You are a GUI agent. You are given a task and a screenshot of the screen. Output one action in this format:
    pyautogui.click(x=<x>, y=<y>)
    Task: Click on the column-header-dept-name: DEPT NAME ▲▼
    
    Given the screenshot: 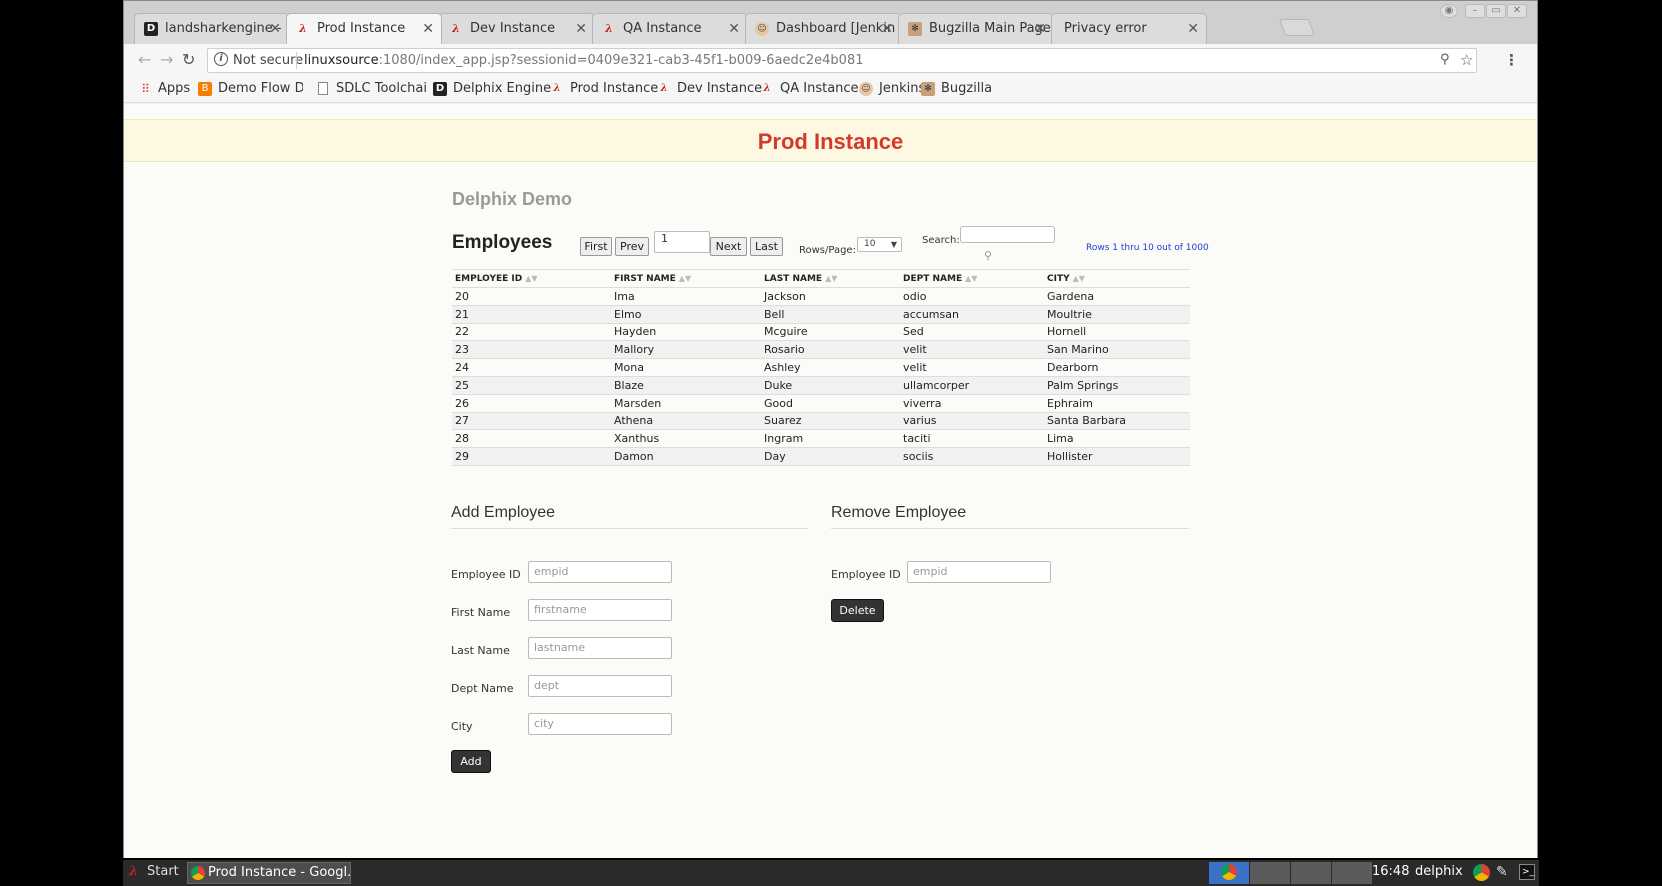 What is the action you would take?
    pyautogui.click(x=972, y=278)
    